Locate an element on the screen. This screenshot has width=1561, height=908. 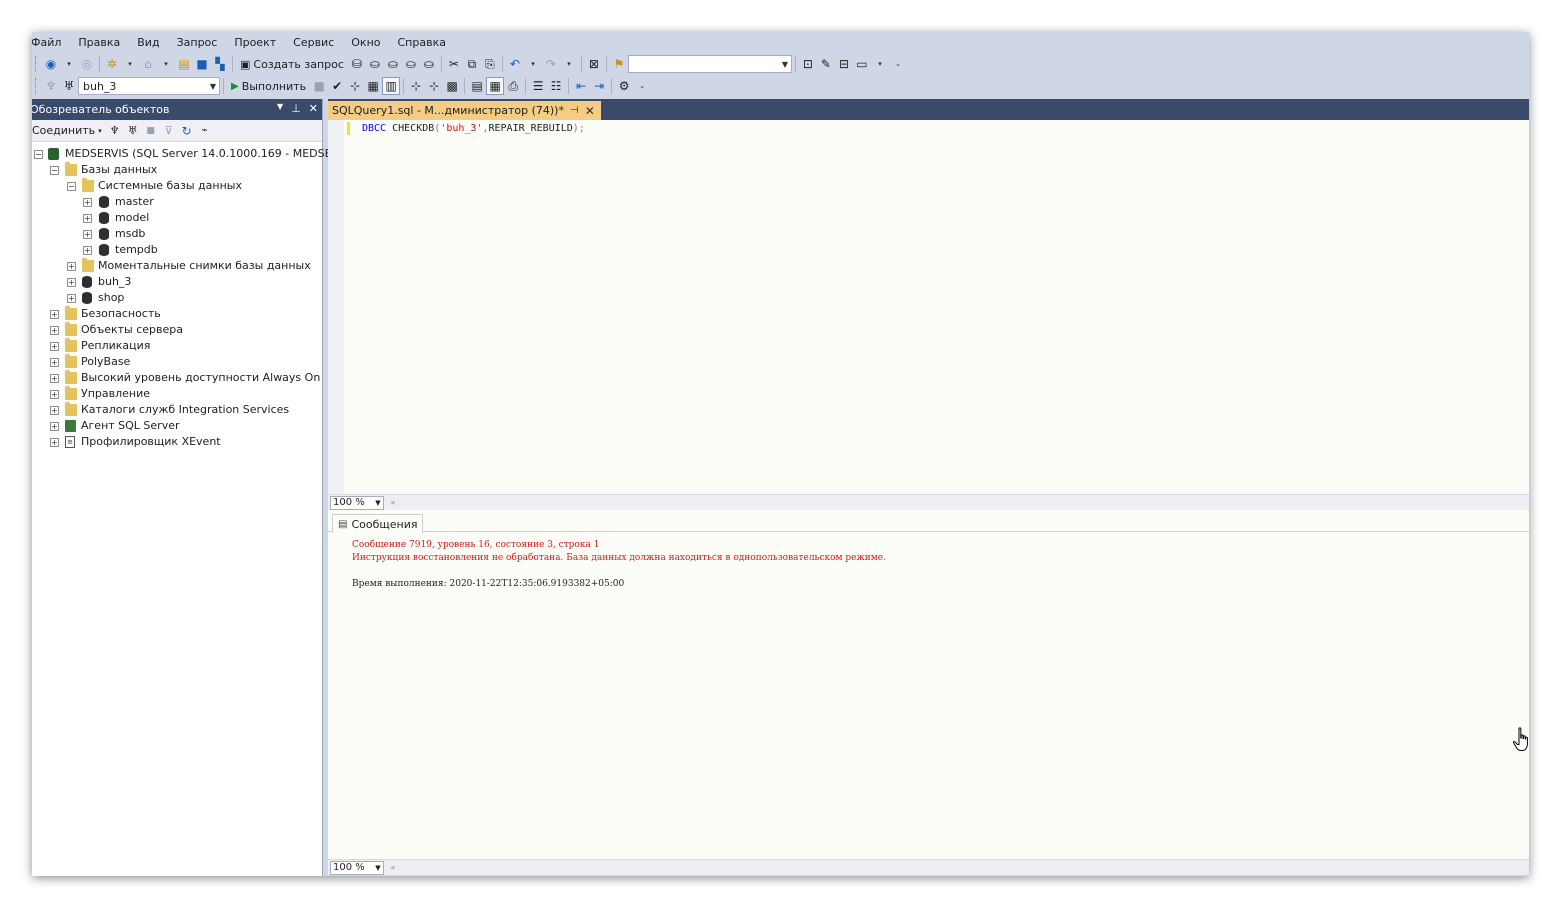
tree-node-model: + model is located at coordinates (177, 218).